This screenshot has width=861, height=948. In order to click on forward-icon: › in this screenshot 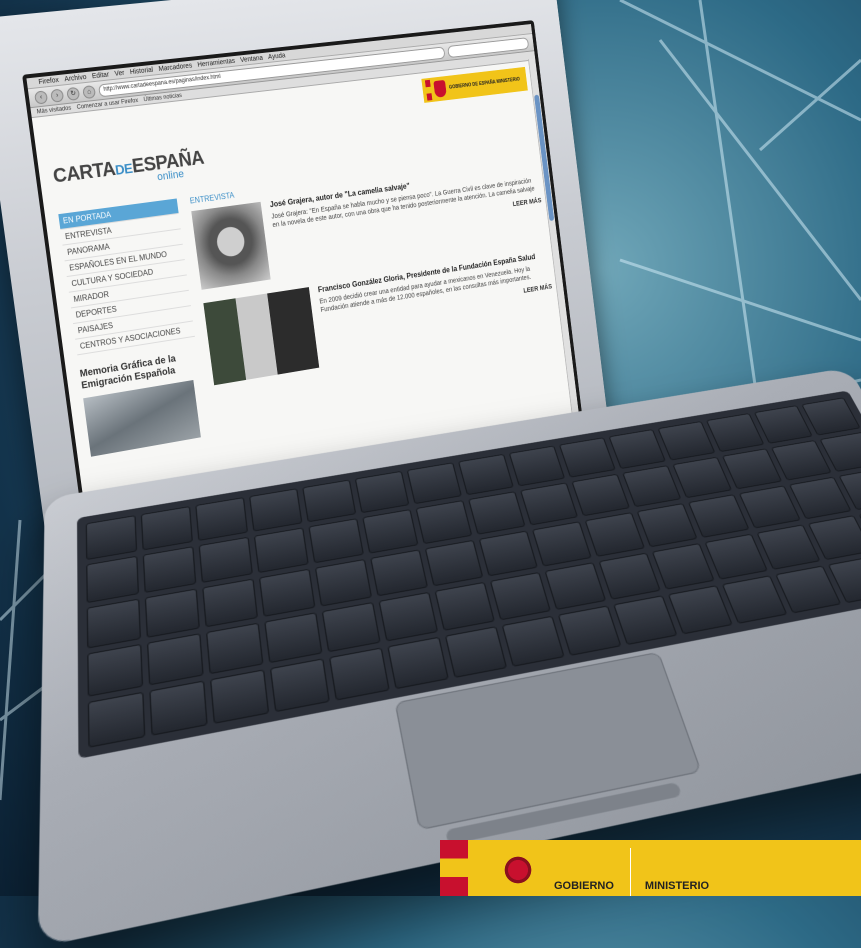, I will do `click(57, 95)`.